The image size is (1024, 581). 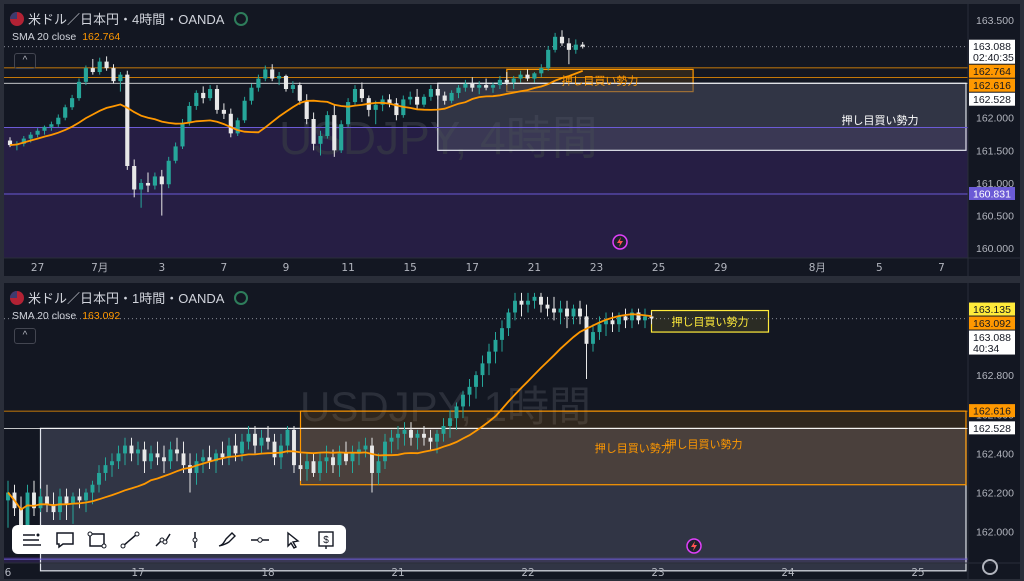 I want to click on collapse-legend-button-4h: ^, so click(x=25, y=61).